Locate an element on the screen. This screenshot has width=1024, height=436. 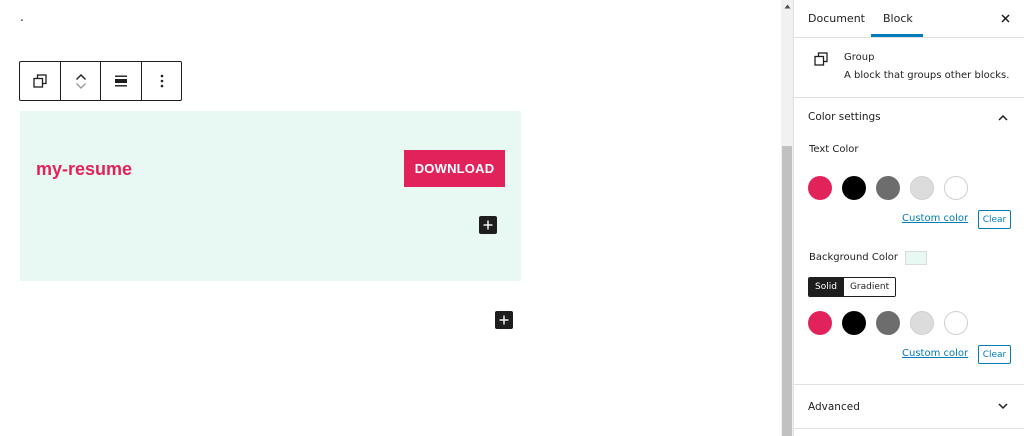
solid-tab: Solid is located at coordinates (826, 287).